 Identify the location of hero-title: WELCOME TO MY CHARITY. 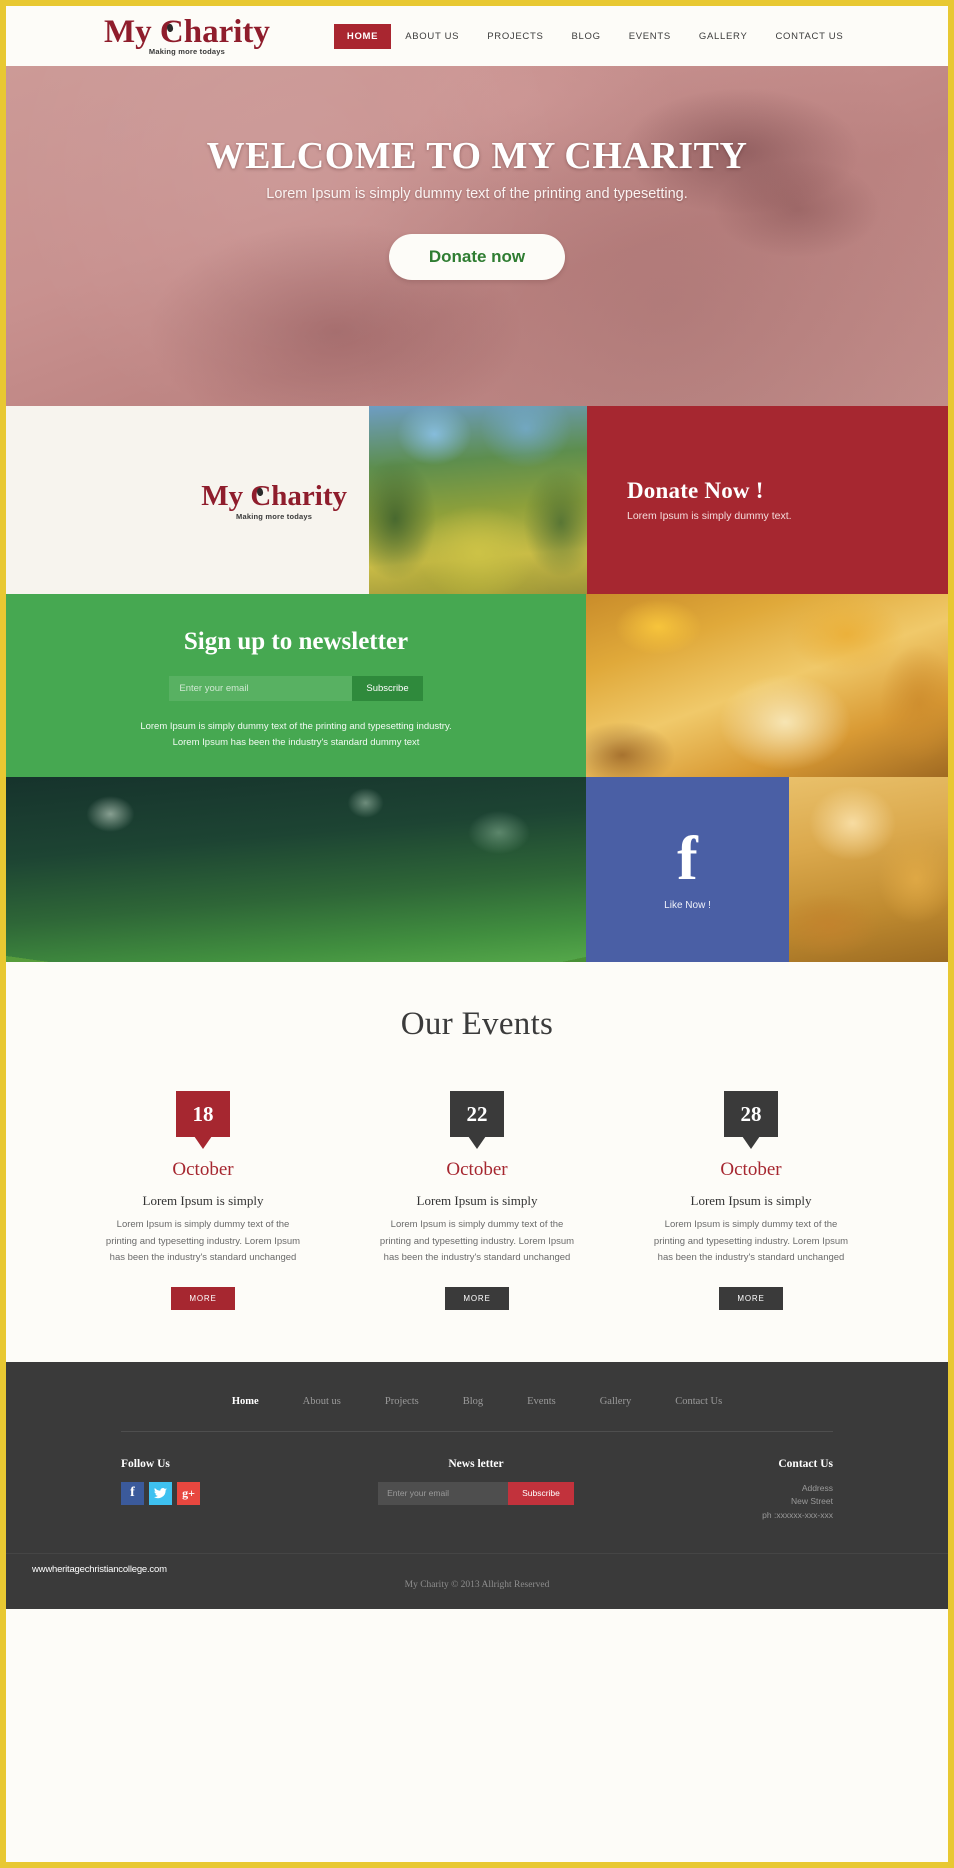
(477, 156).